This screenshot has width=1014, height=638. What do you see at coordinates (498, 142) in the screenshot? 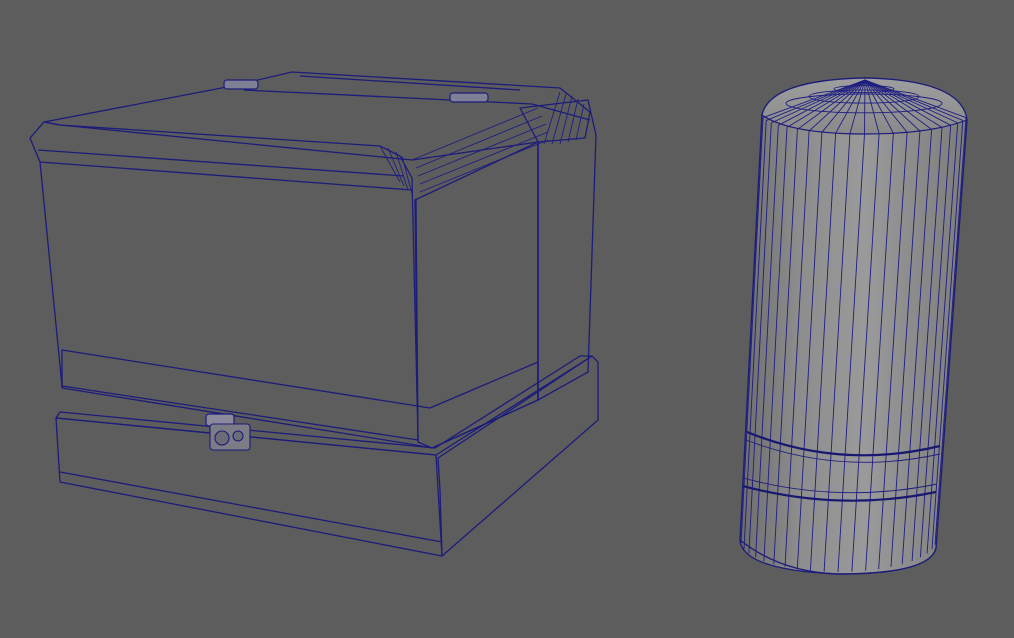
I see `side-bevel-lines` at bounding box center [498, 142].